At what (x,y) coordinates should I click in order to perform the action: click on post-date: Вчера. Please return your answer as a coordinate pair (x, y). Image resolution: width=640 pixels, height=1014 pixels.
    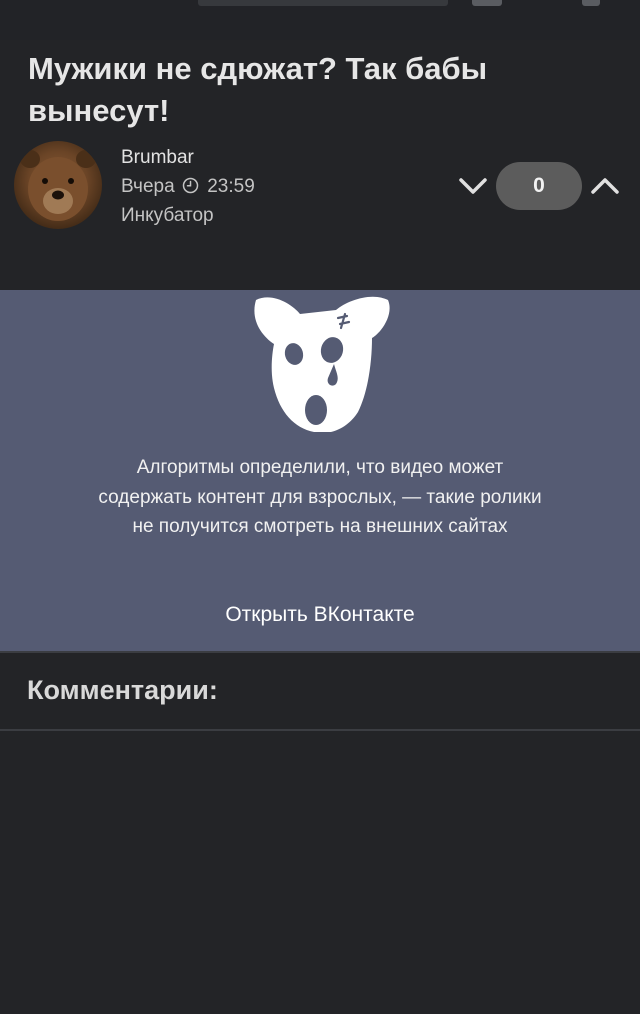
    Looking at the image, I should click on (148, 186).